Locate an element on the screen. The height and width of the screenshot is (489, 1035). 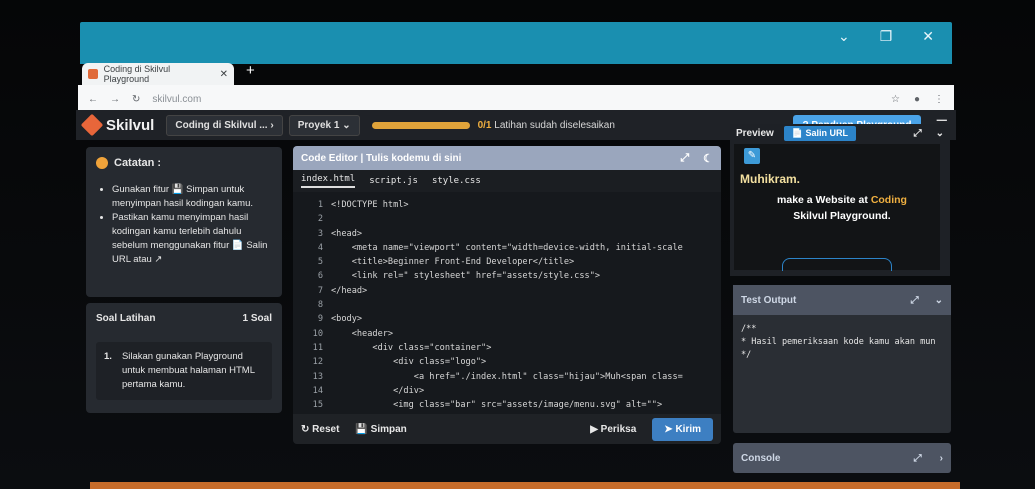
code-line: 10 <header> is located at coordinates (507, 334).